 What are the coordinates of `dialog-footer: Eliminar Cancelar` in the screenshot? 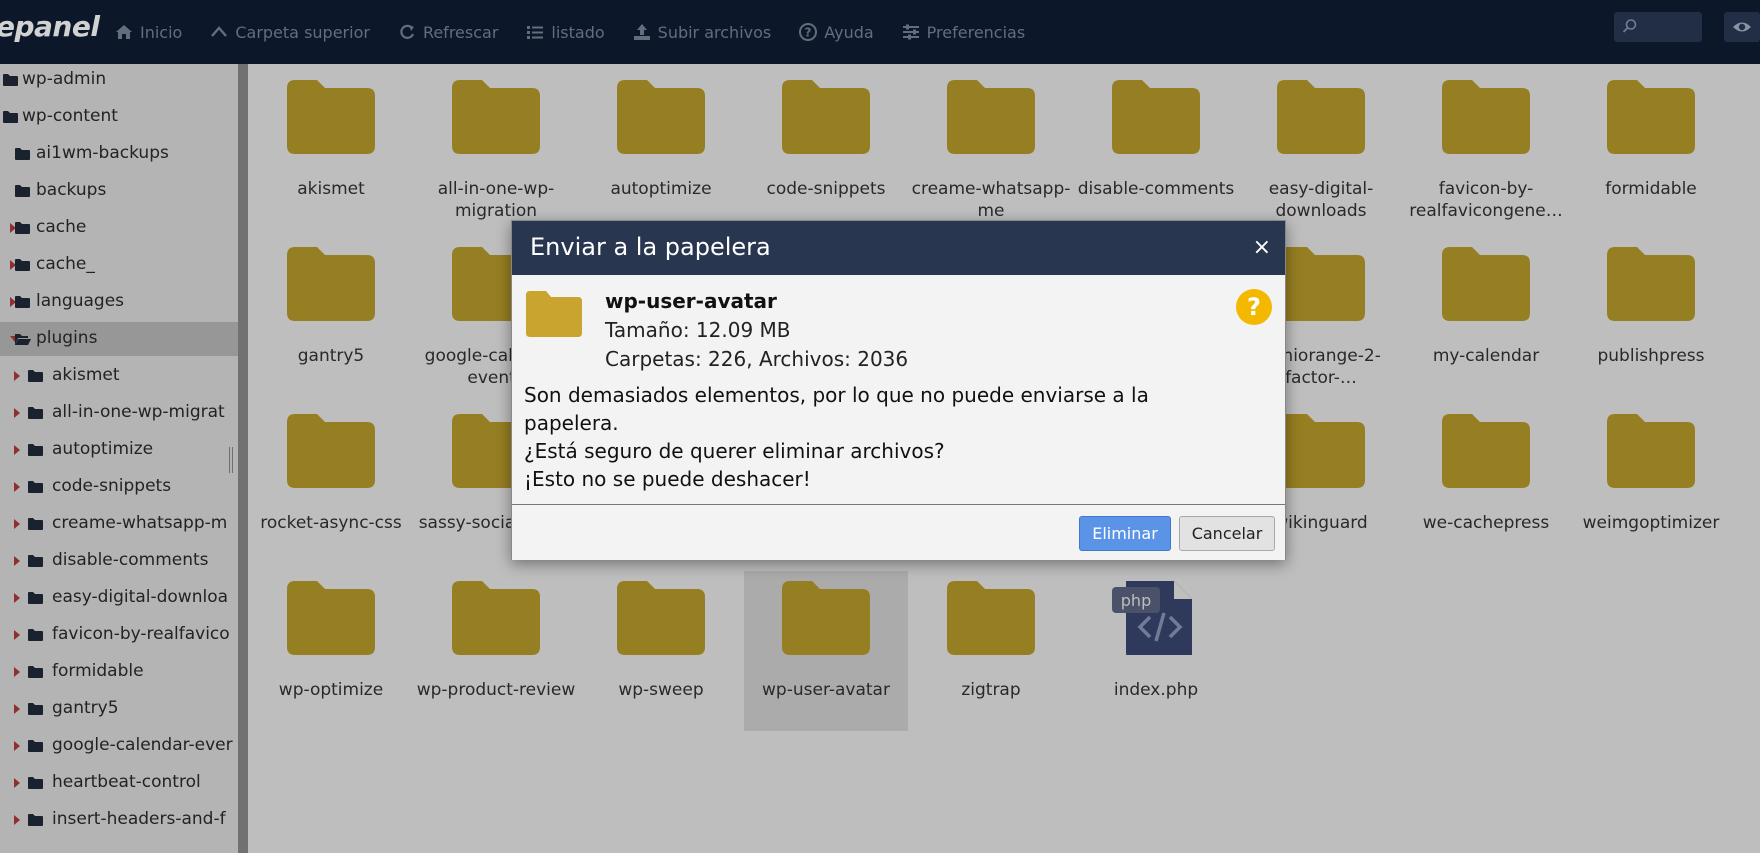 It's located at (898, 532).